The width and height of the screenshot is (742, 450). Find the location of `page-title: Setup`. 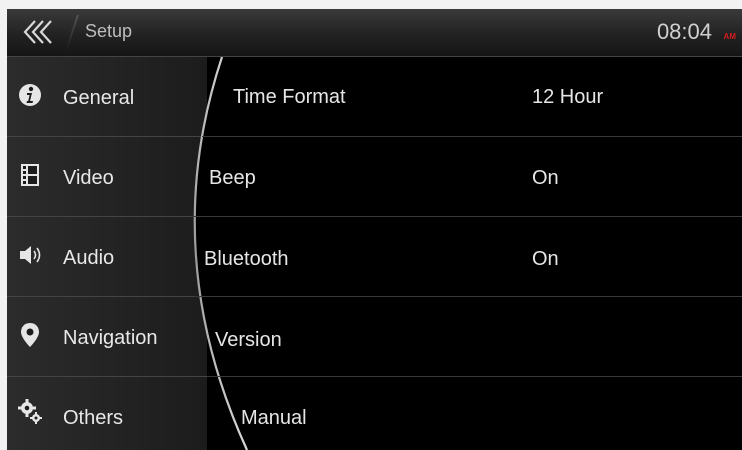

page-title: Setup is located at coordinates (109, 31).